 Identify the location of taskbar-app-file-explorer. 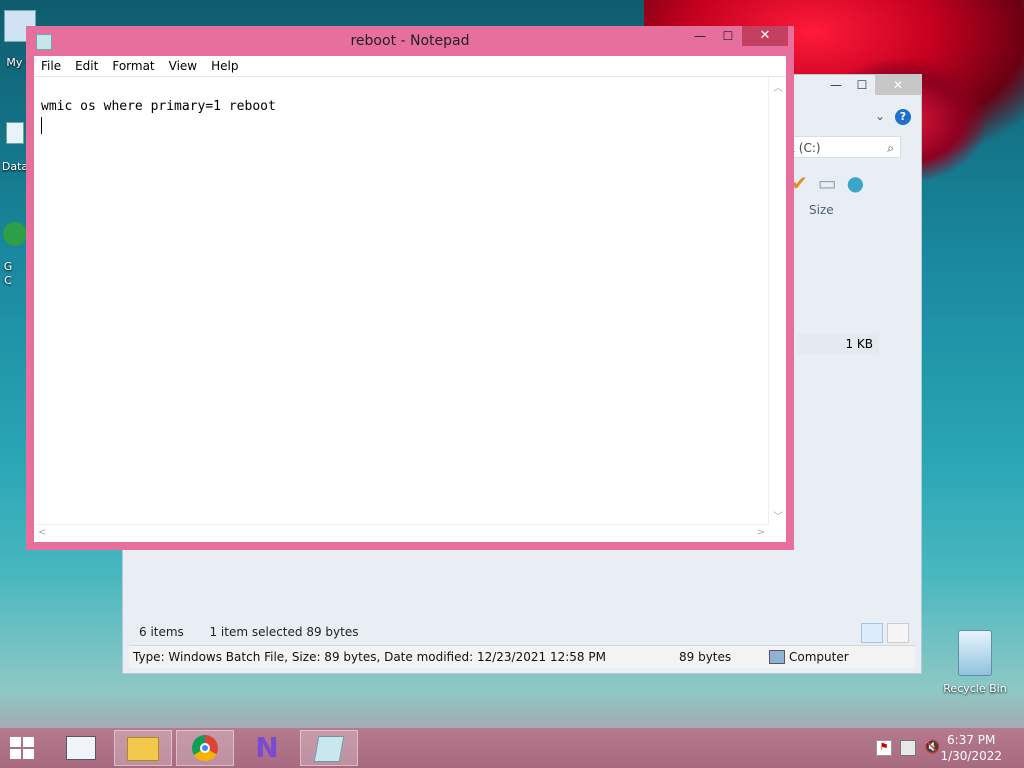
(143, 748).